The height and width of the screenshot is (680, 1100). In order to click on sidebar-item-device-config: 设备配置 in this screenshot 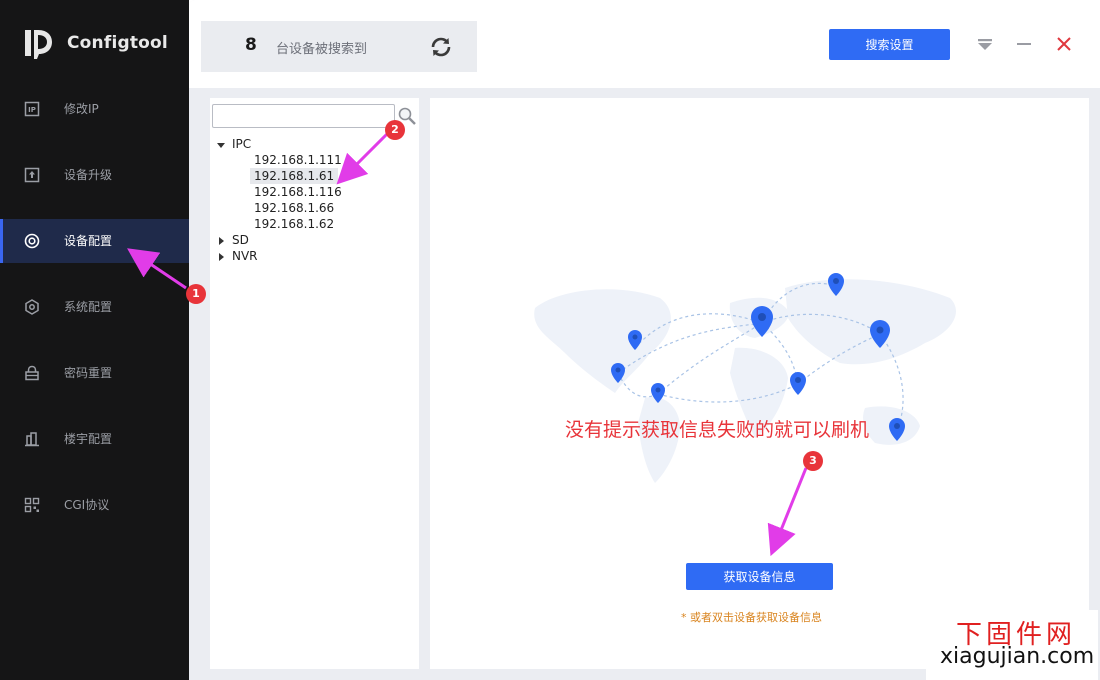, I will do `click(94, 241)`.